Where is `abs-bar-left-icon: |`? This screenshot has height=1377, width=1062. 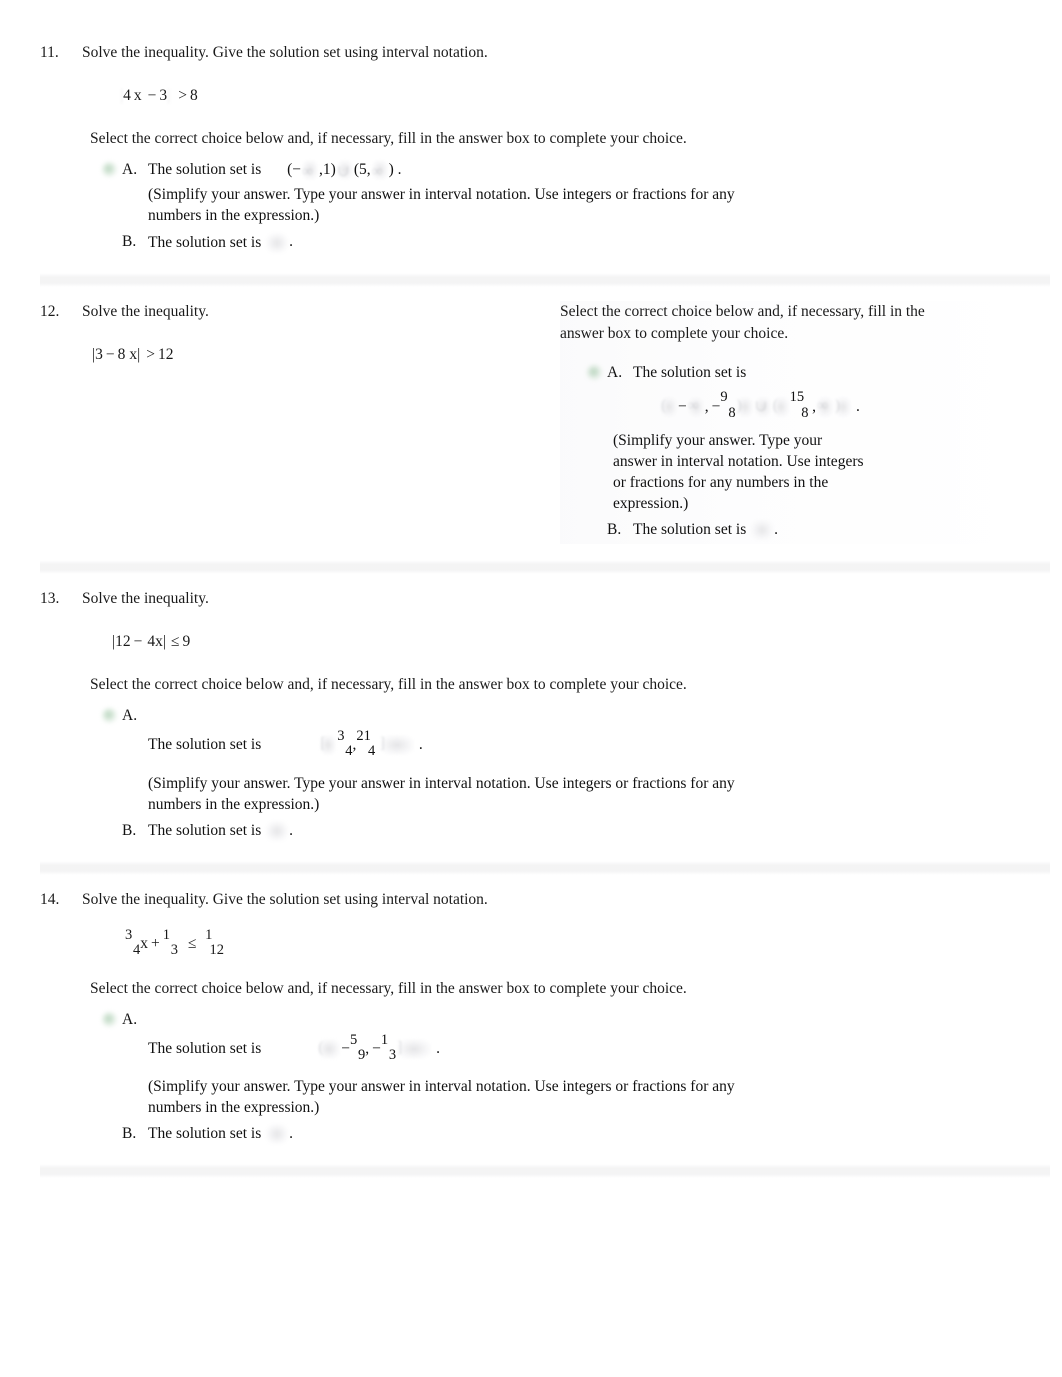
abs-bar-left-icon: | is located at coordinates (122, 95).